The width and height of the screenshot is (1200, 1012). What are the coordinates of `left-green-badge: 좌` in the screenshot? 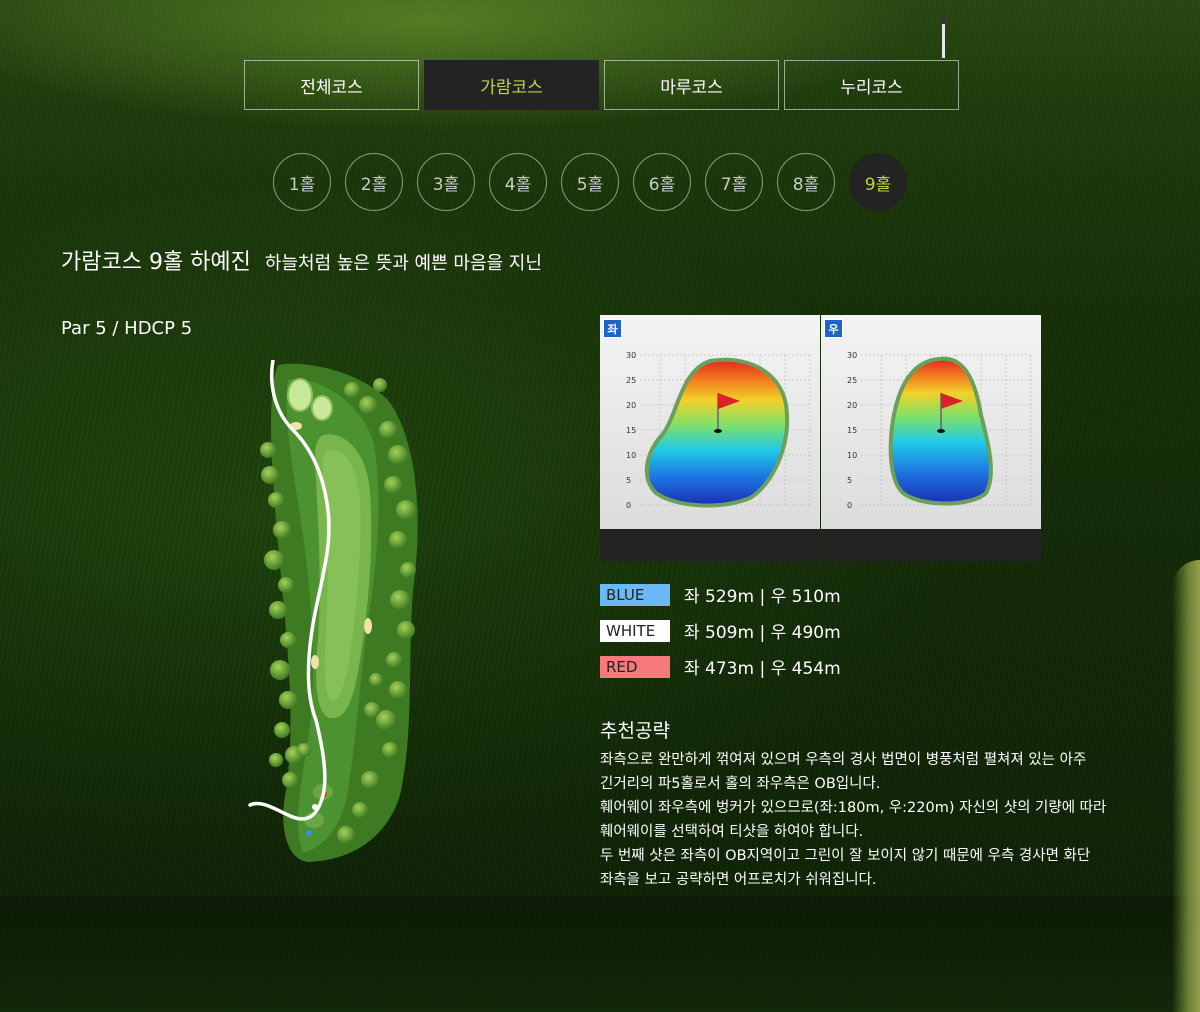 It's located at (612, 328).